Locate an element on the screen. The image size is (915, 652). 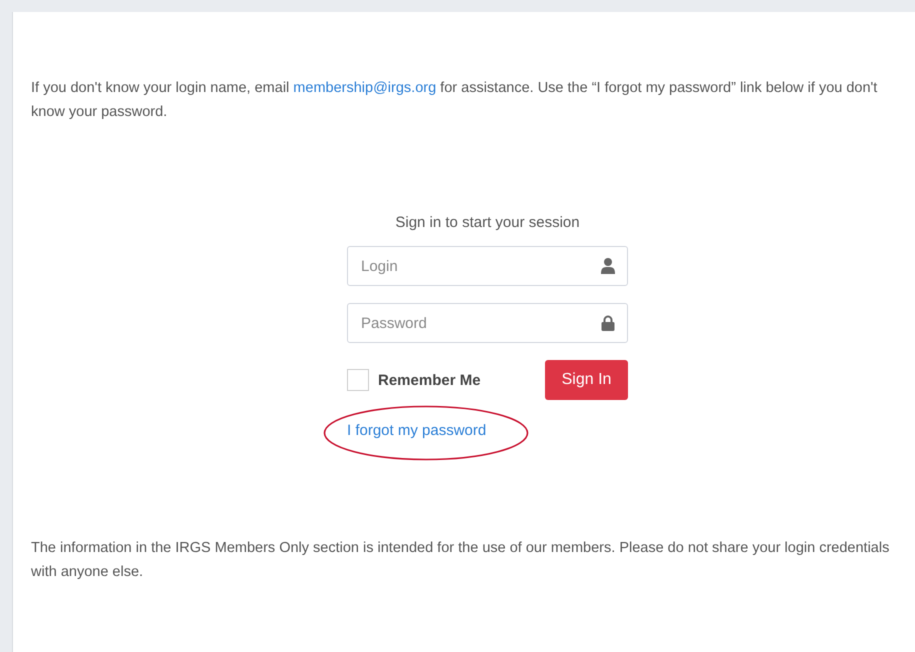
email-link: membership@irgs.org is located at coordinates (364, 88).